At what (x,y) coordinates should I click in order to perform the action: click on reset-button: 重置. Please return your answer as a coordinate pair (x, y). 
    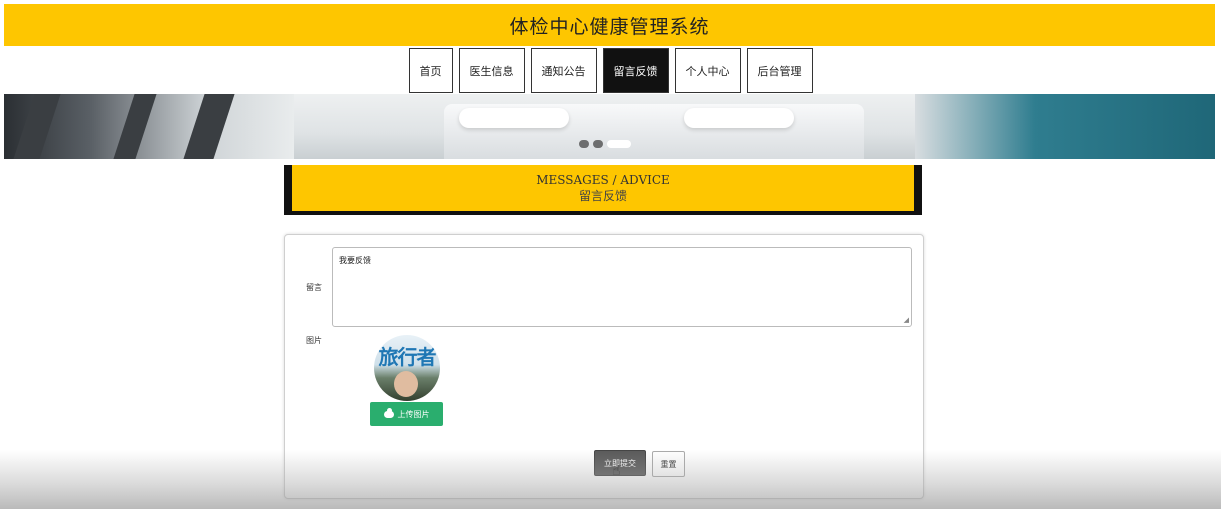
    Looking at the image, I should click on (668, 464).